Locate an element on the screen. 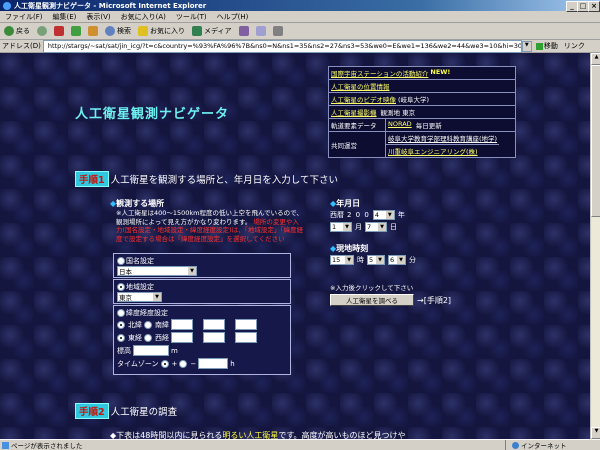  forward-arrow-icon is located at coordinates (42, 31).